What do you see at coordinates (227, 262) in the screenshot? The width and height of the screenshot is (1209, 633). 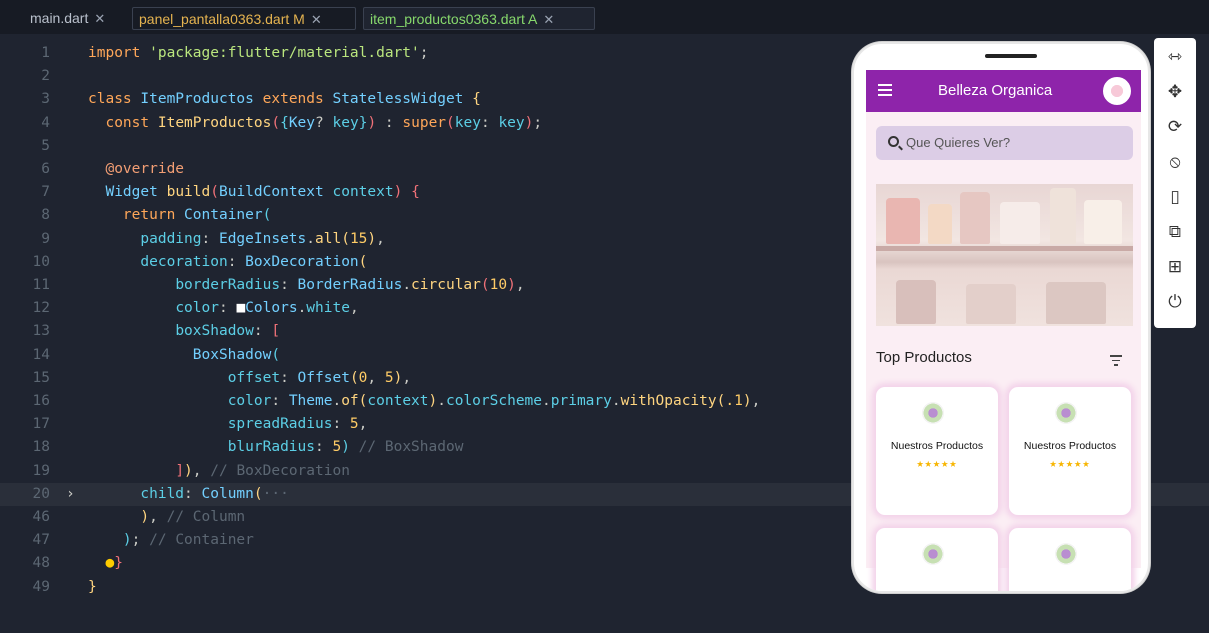 I see `code-text: decoration: BoxDecoration(` at bounding box center [227, 262].